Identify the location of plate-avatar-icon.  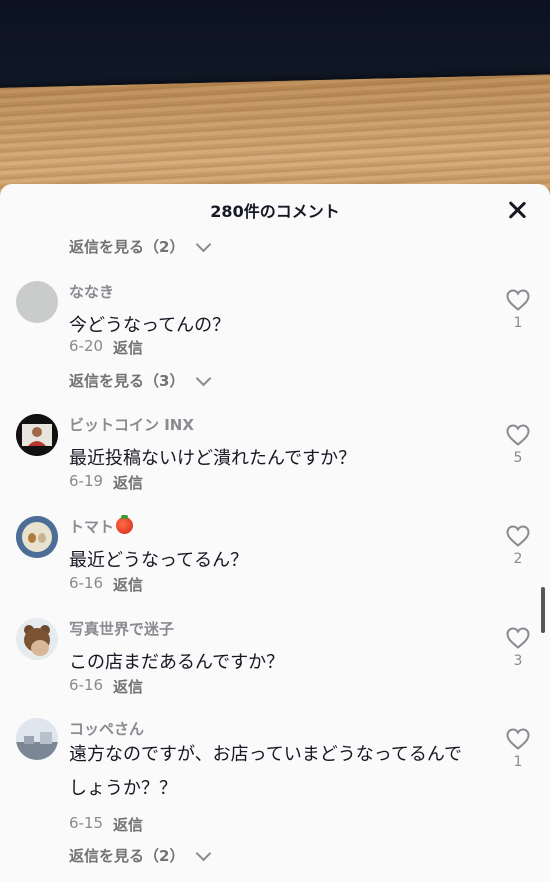
(37, 537).